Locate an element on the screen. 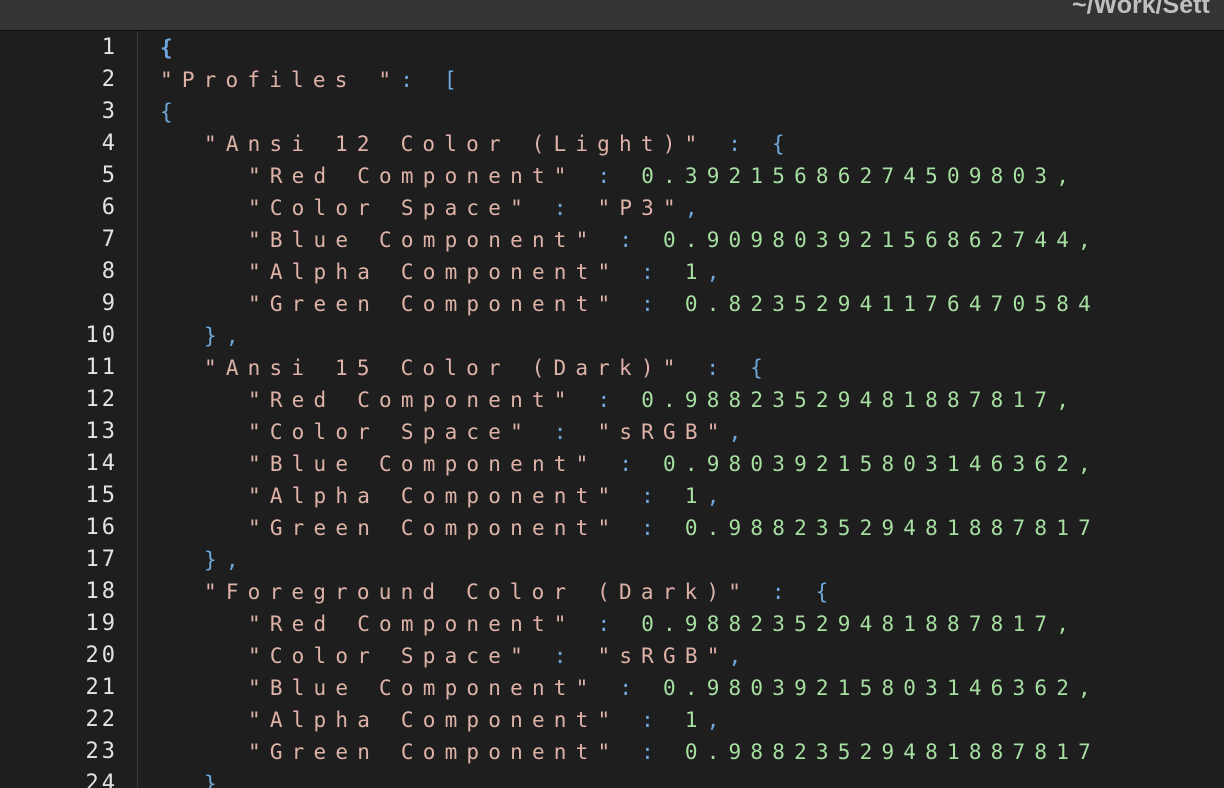 The height and width of the screenshot is (788, 1224). line-number: 3 is located at coordinates (109, 111).